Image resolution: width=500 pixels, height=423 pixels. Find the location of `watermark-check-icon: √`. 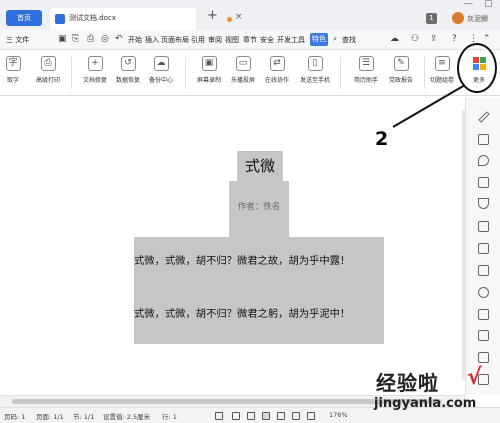

watermark-check-icon: √ is located at coordinates (474, 377).